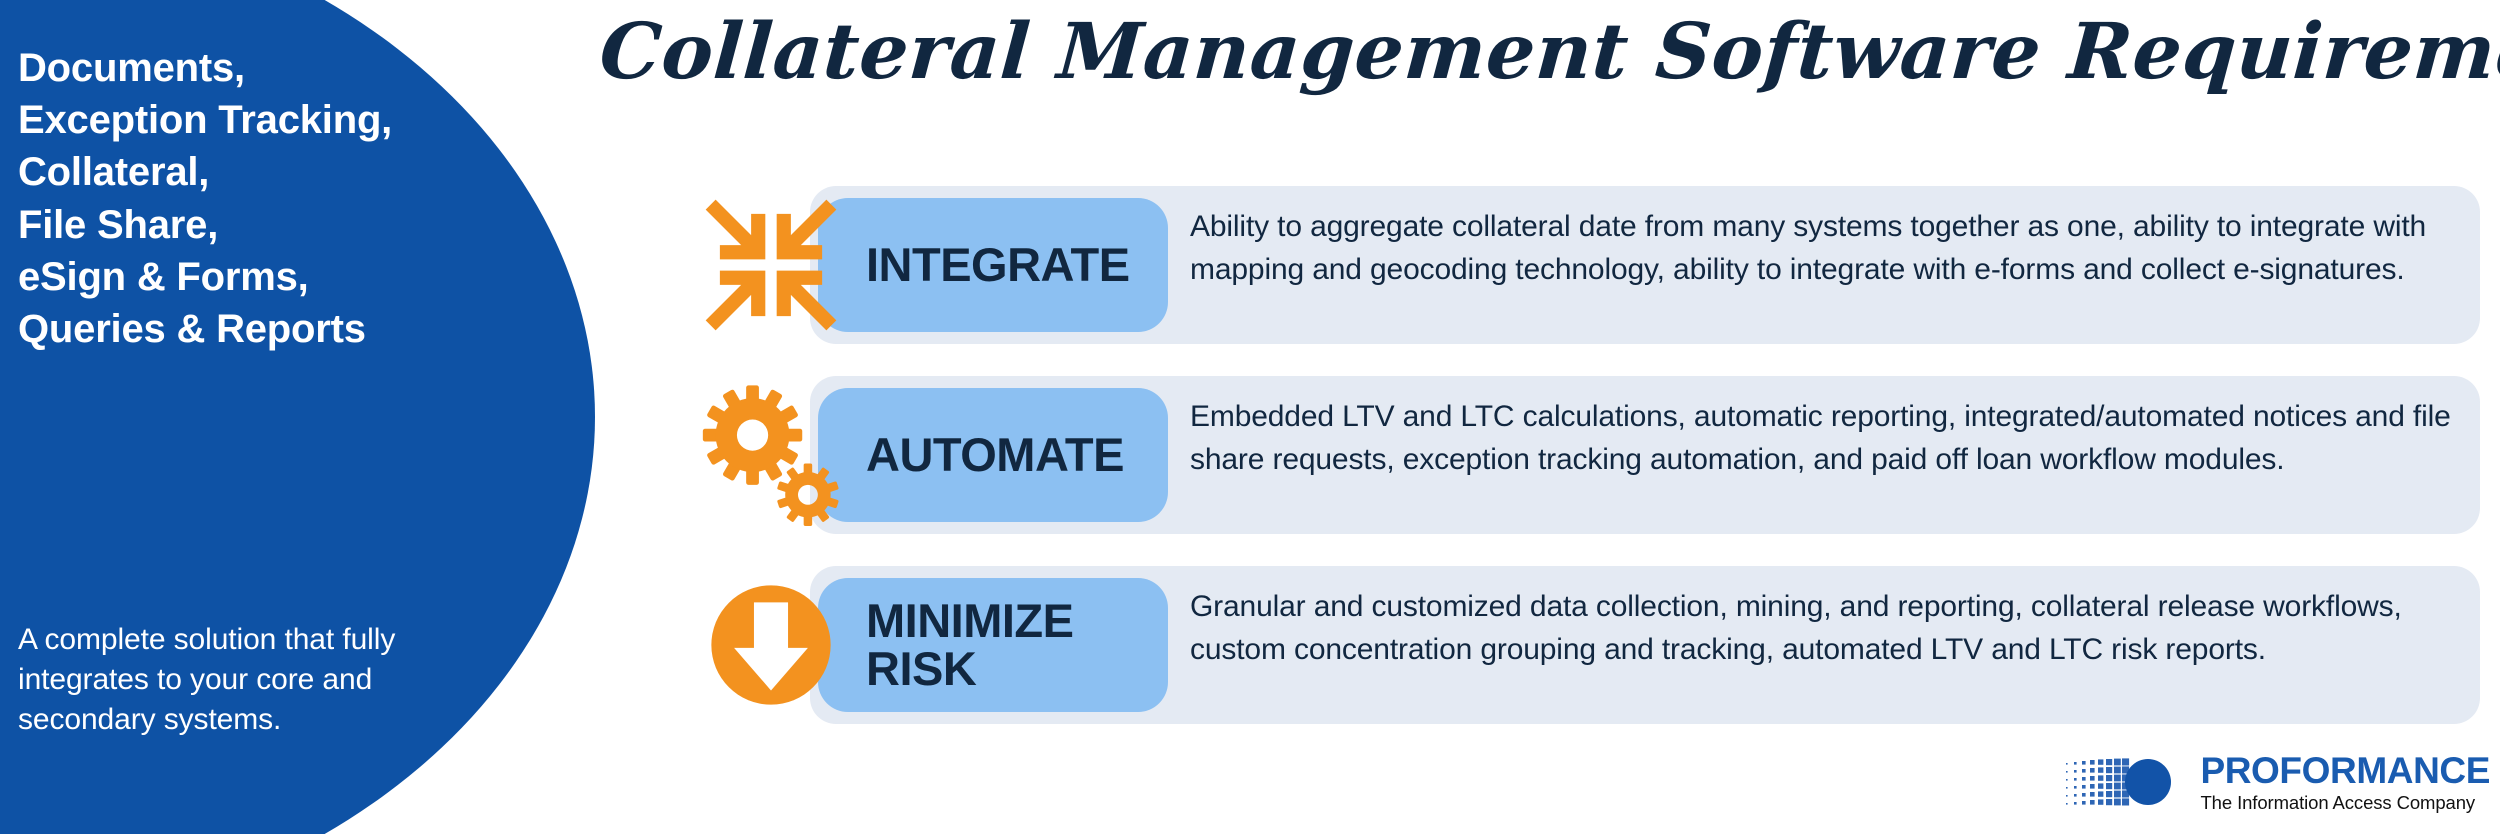 This screenshot has height=834, width=2500. Describe the element at coordinates (118, 224) in the screenshot. I see `headline-line: File Share,` at that location.